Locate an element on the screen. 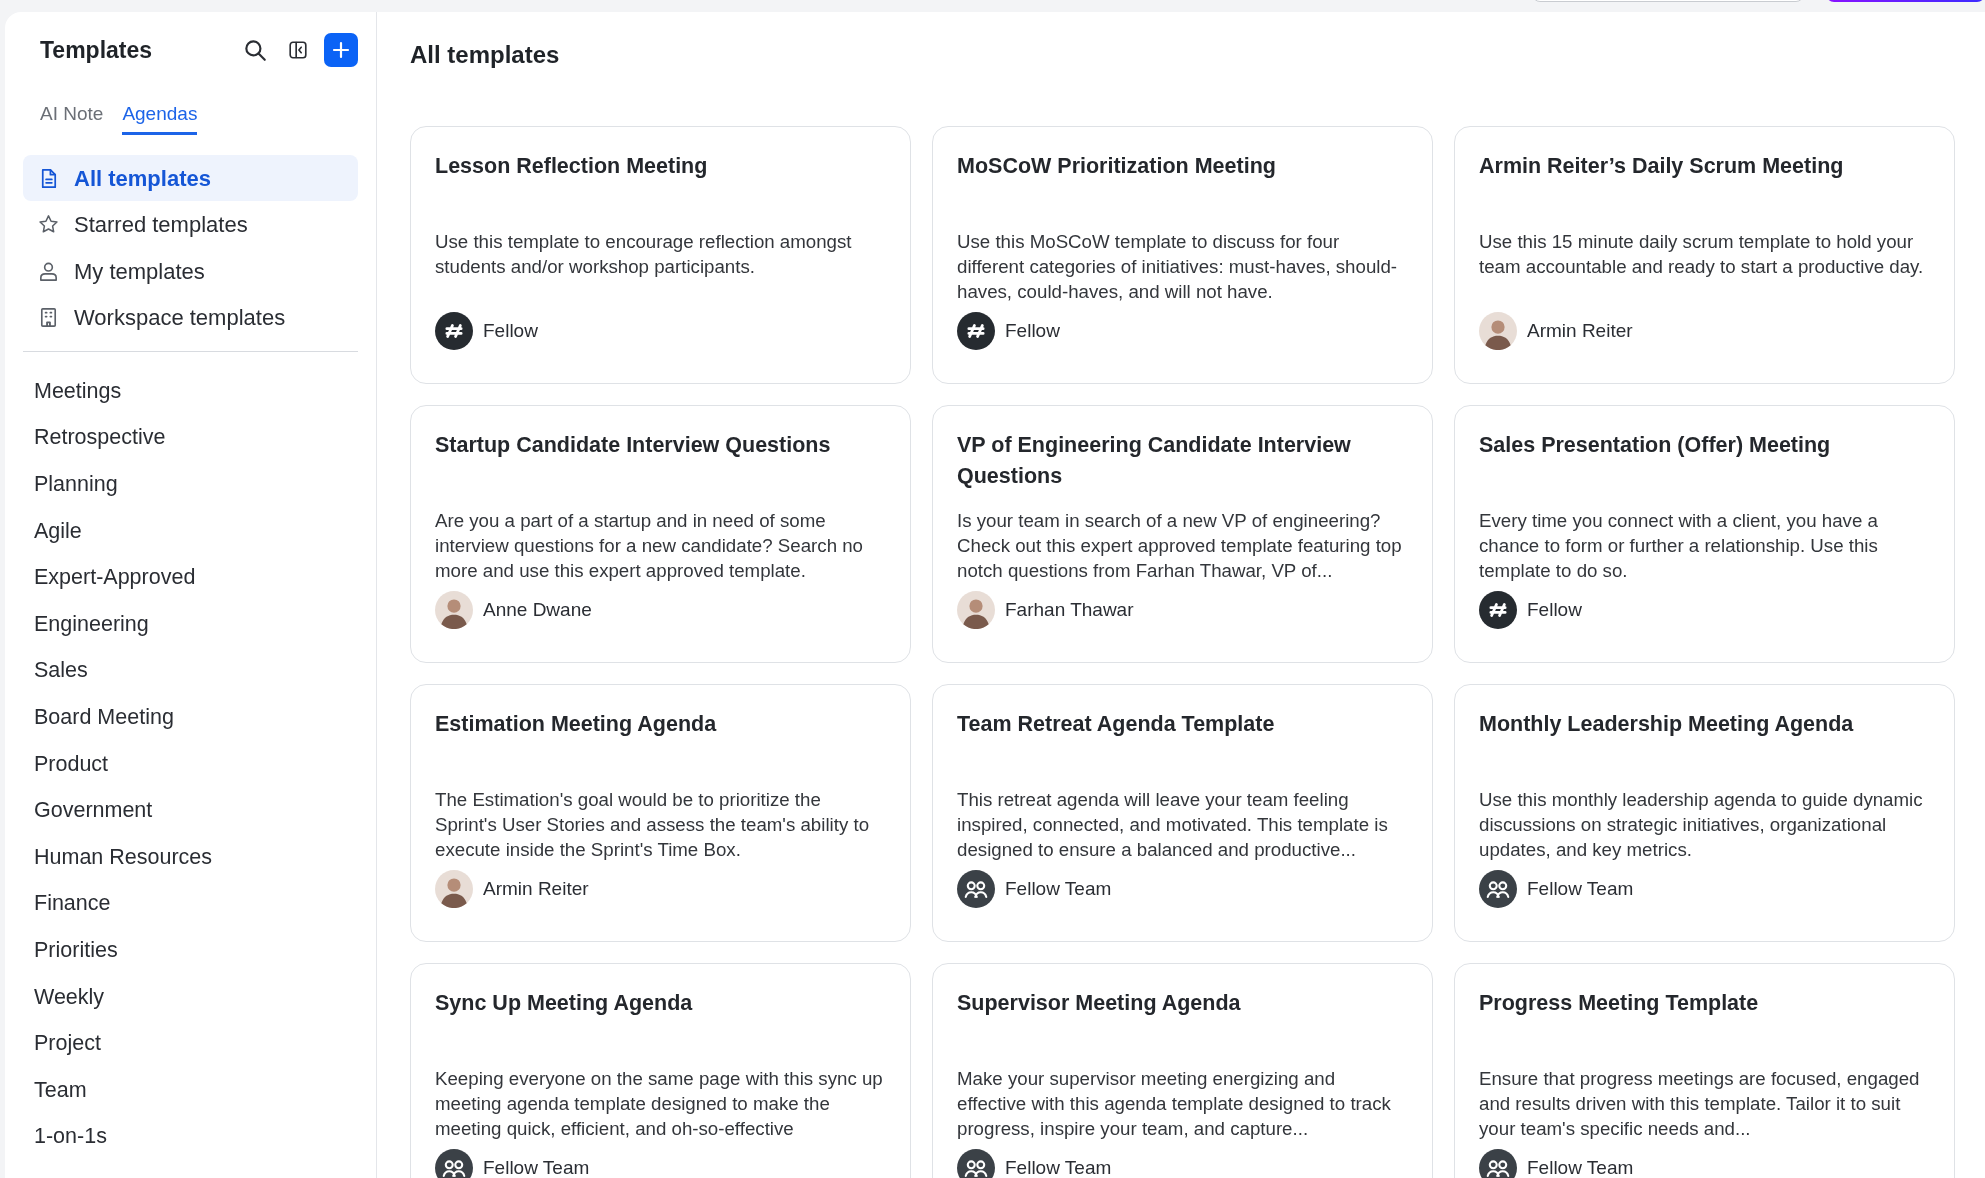  category-link: Product is located at coordinates (190, 764).